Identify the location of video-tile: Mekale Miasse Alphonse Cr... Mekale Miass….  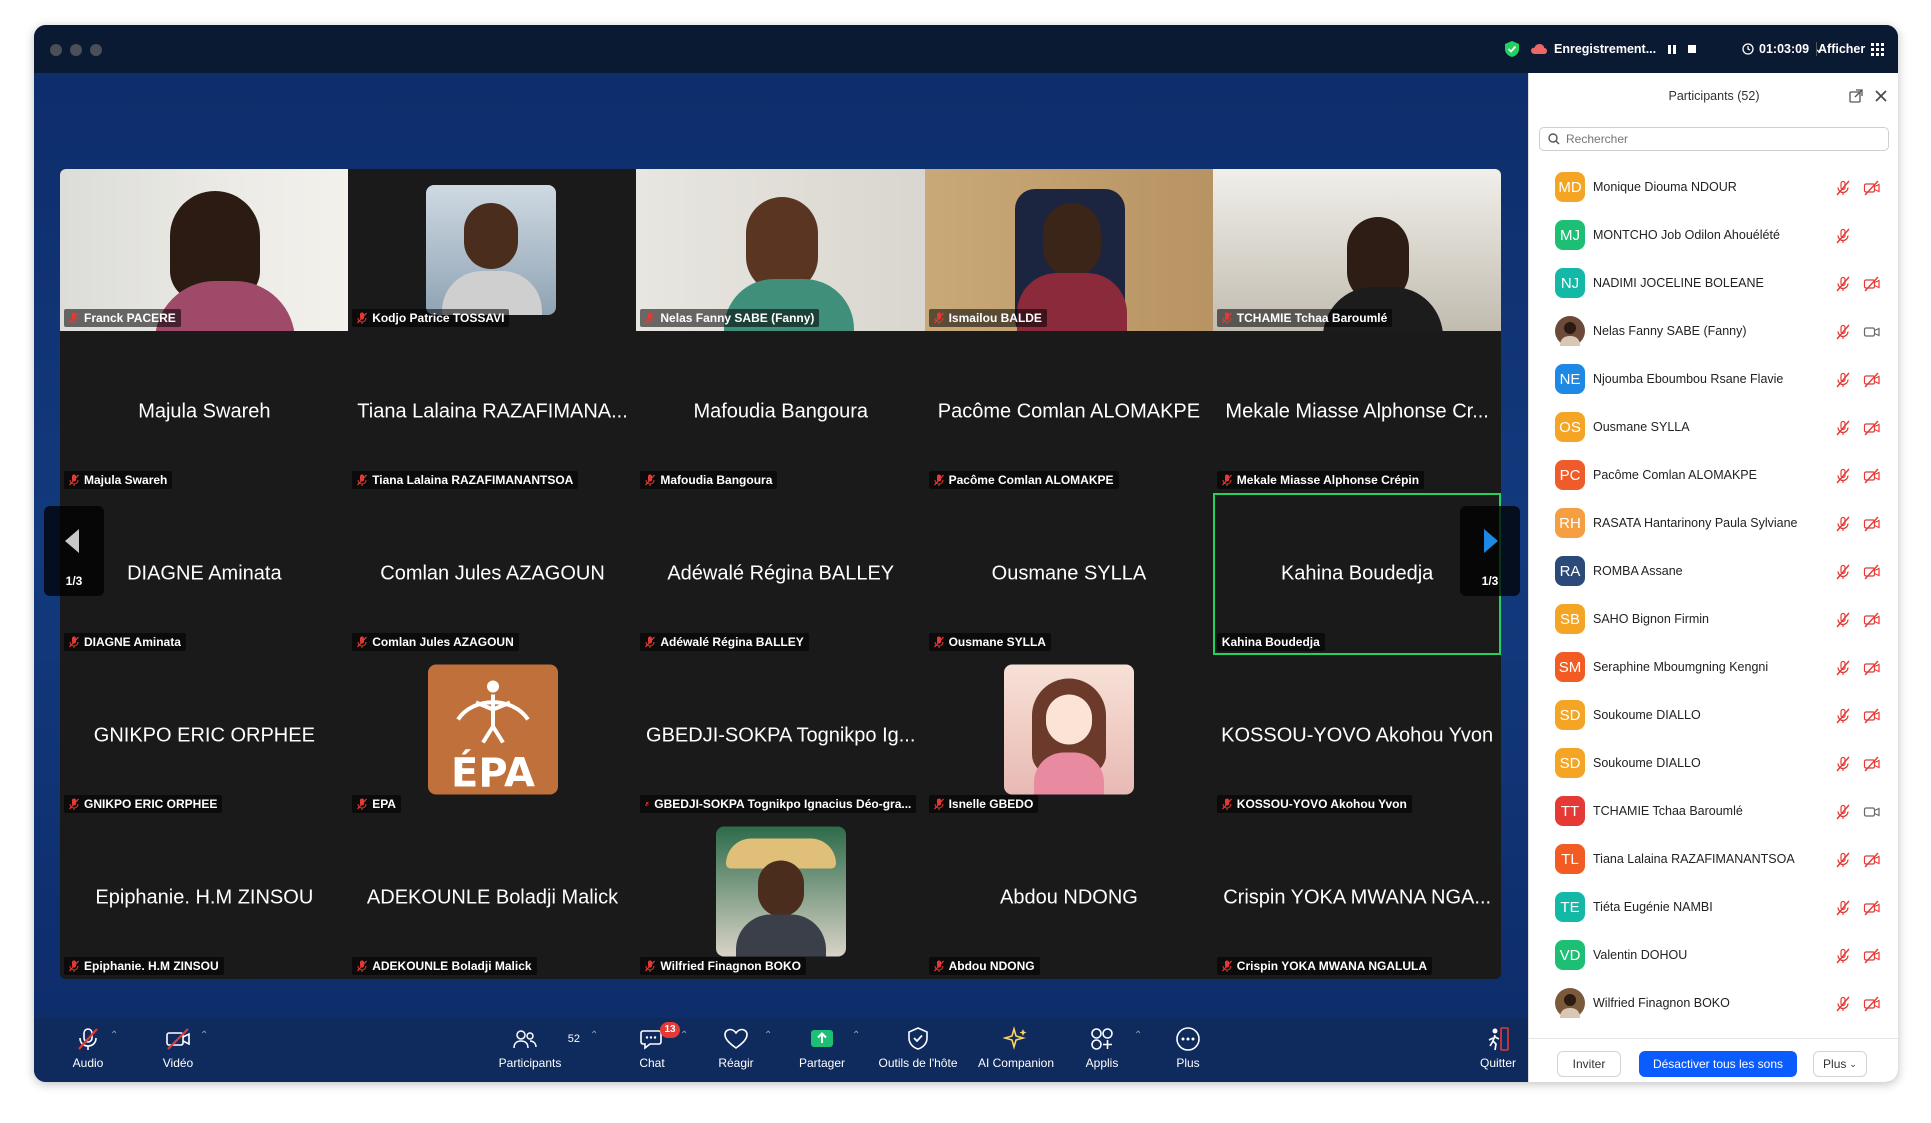
(1356, 412).